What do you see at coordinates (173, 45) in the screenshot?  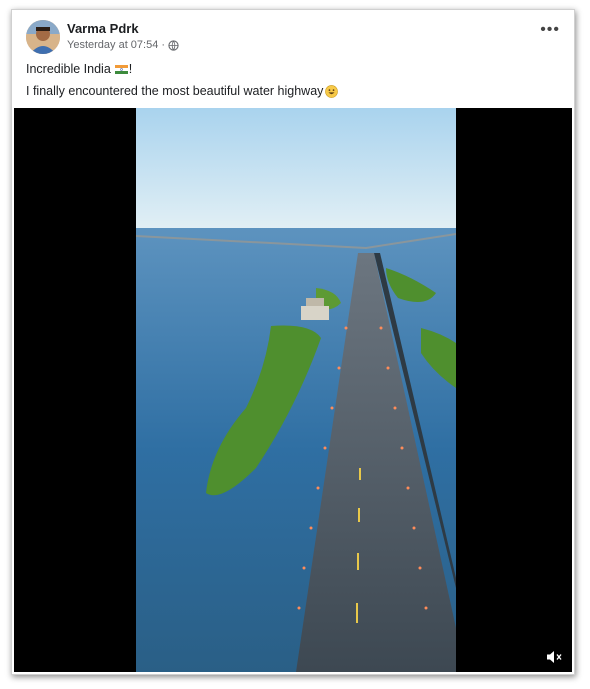 I see `globe-icon` at bounding box center [173, 45].